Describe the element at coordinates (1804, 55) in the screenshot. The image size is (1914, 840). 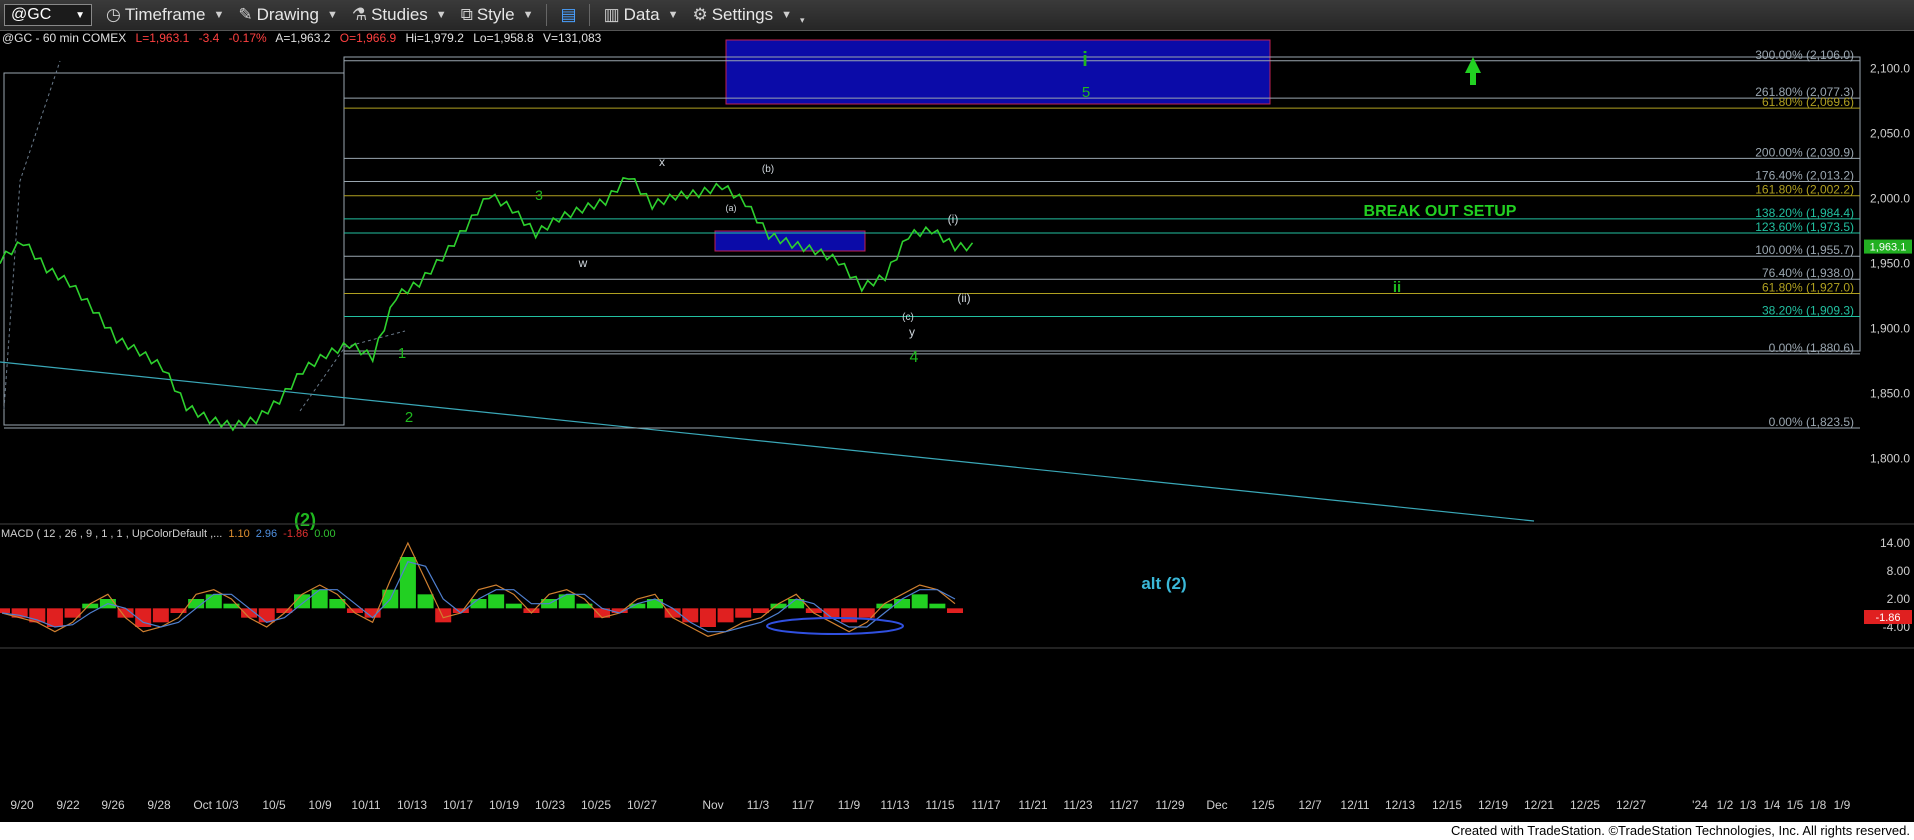
I see `fib-level-label: 300.00% (2,106.0)` at that location.